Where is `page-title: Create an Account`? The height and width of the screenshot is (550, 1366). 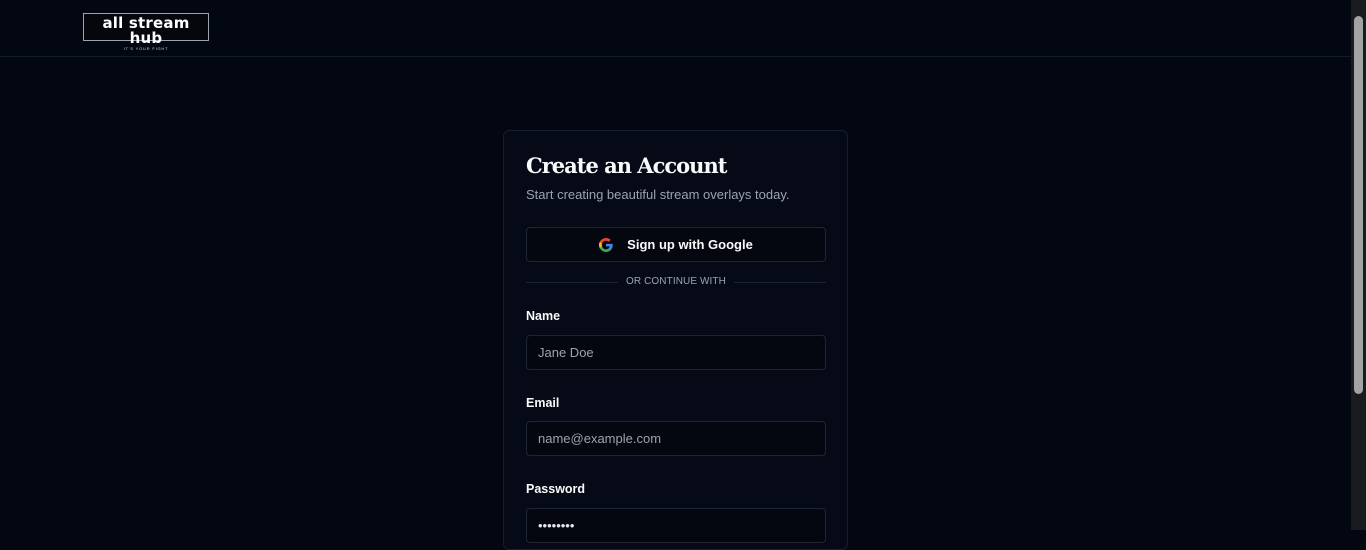 page-title: Create an Account is located at coordinates (626, 165).